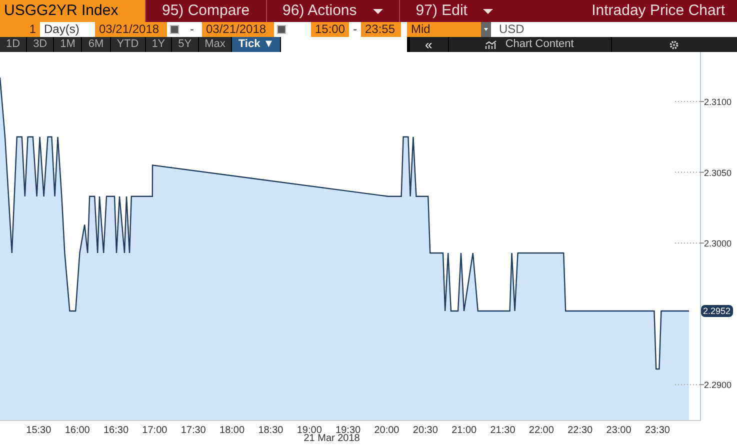  What do you see at coordinates (215, 44) in the screenshot?
I see `range-tab: Max` at bounding box center [215, 44].